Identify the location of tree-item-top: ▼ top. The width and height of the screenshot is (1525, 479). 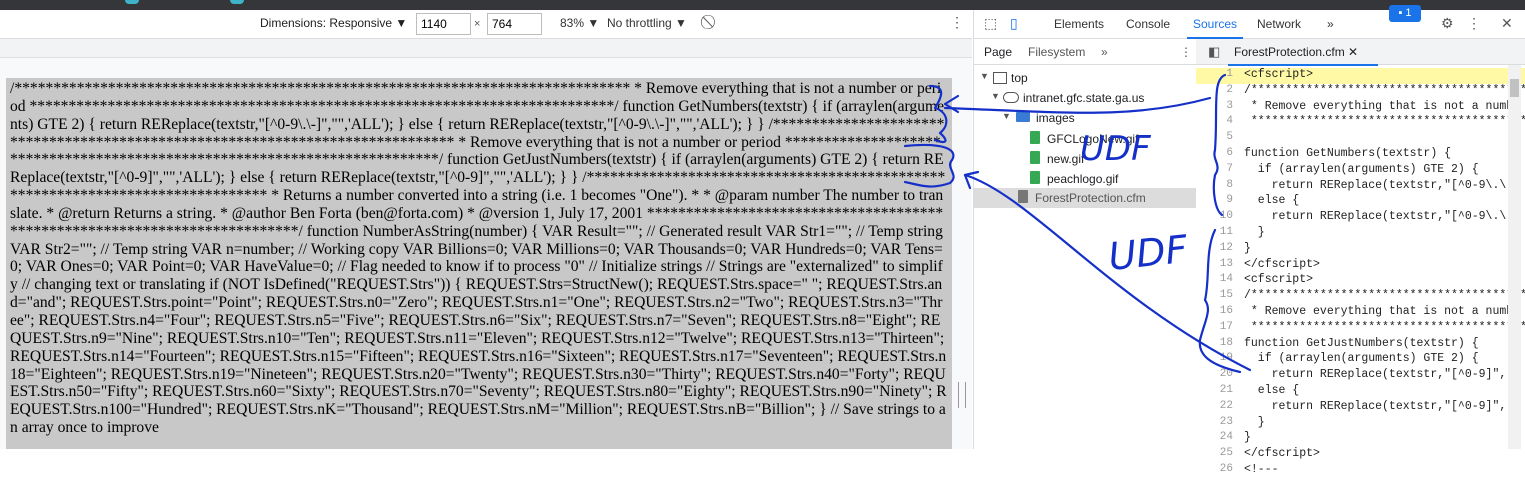
(1085, 78).